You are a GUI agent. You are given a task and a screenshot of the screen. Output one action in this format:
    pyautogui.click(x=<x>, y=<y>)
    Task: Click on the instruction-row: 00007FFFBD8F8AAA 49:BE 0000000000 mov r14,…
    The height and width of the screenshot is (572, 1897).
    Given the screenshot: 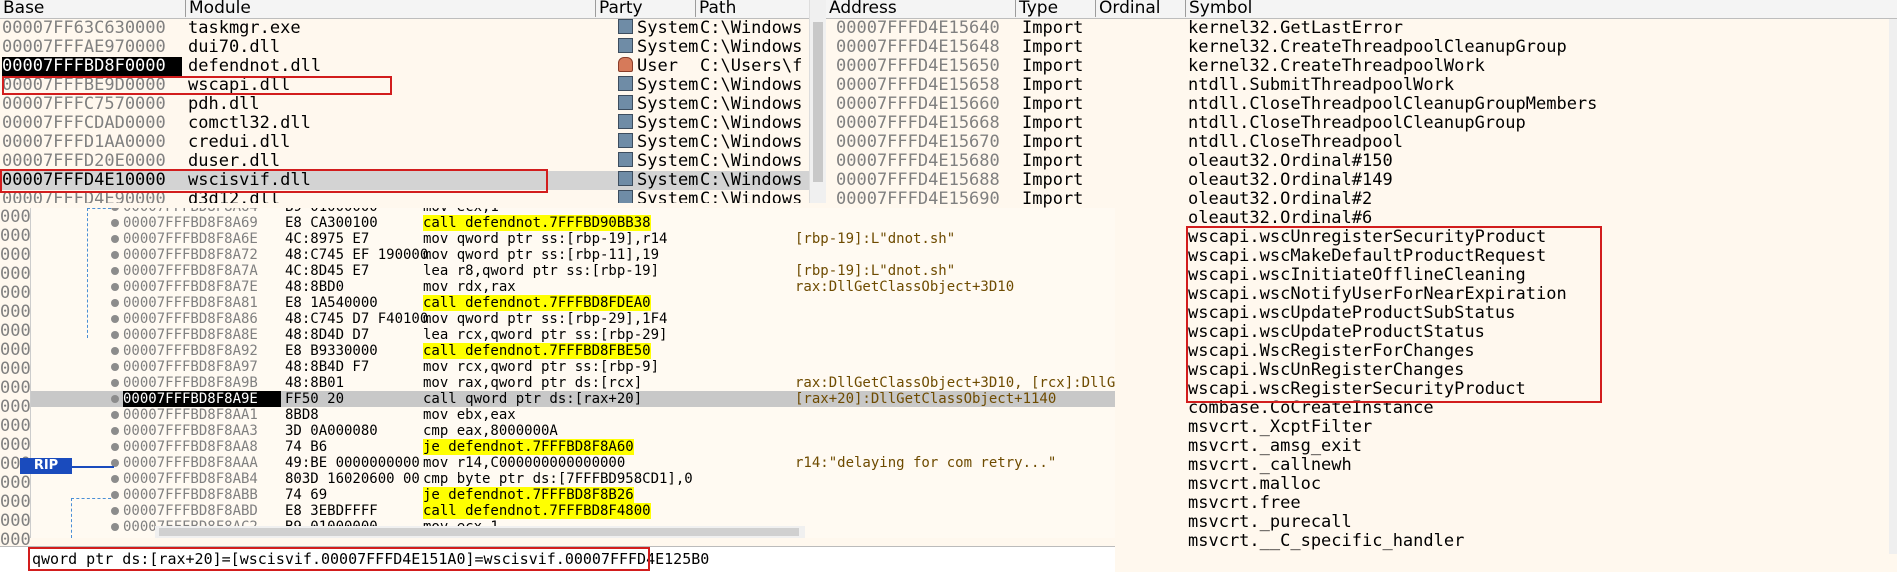 What is the action you would take?
    pyautogui.click(x=573, y=463)
    